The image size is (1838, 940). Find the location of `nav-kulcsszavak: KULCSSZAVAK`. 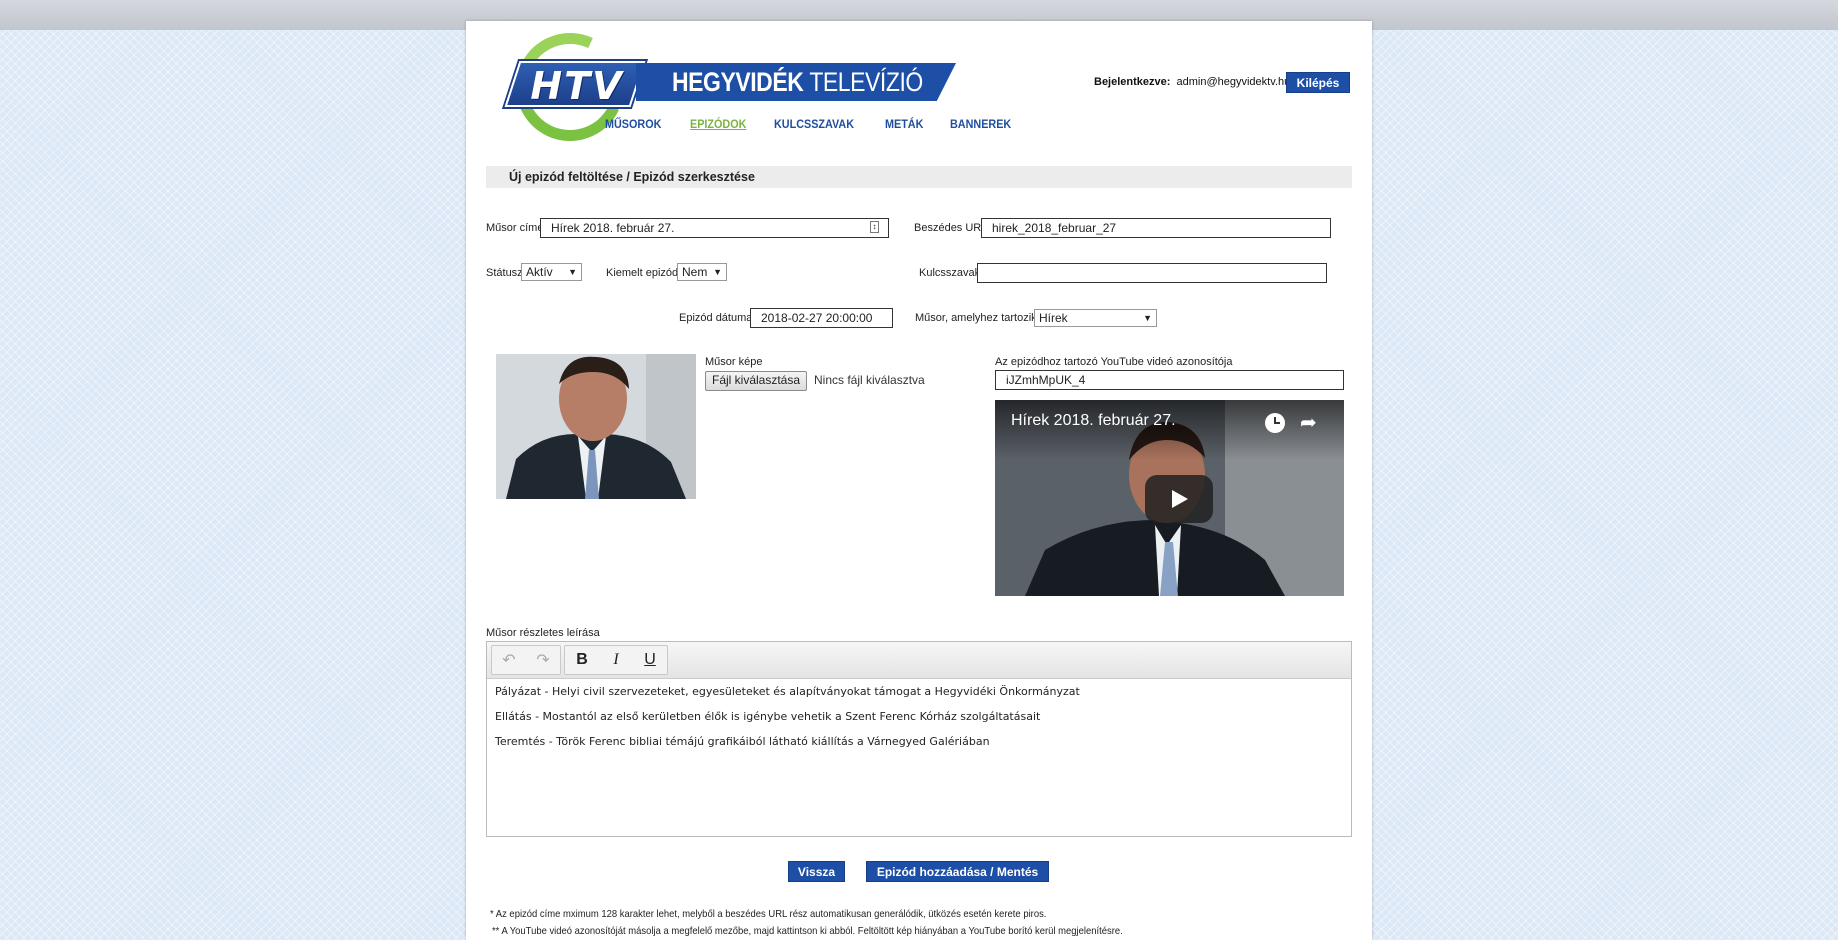

nav-kulcsszavak: KULCSSZAVAK is located at coordinates (814, 124).